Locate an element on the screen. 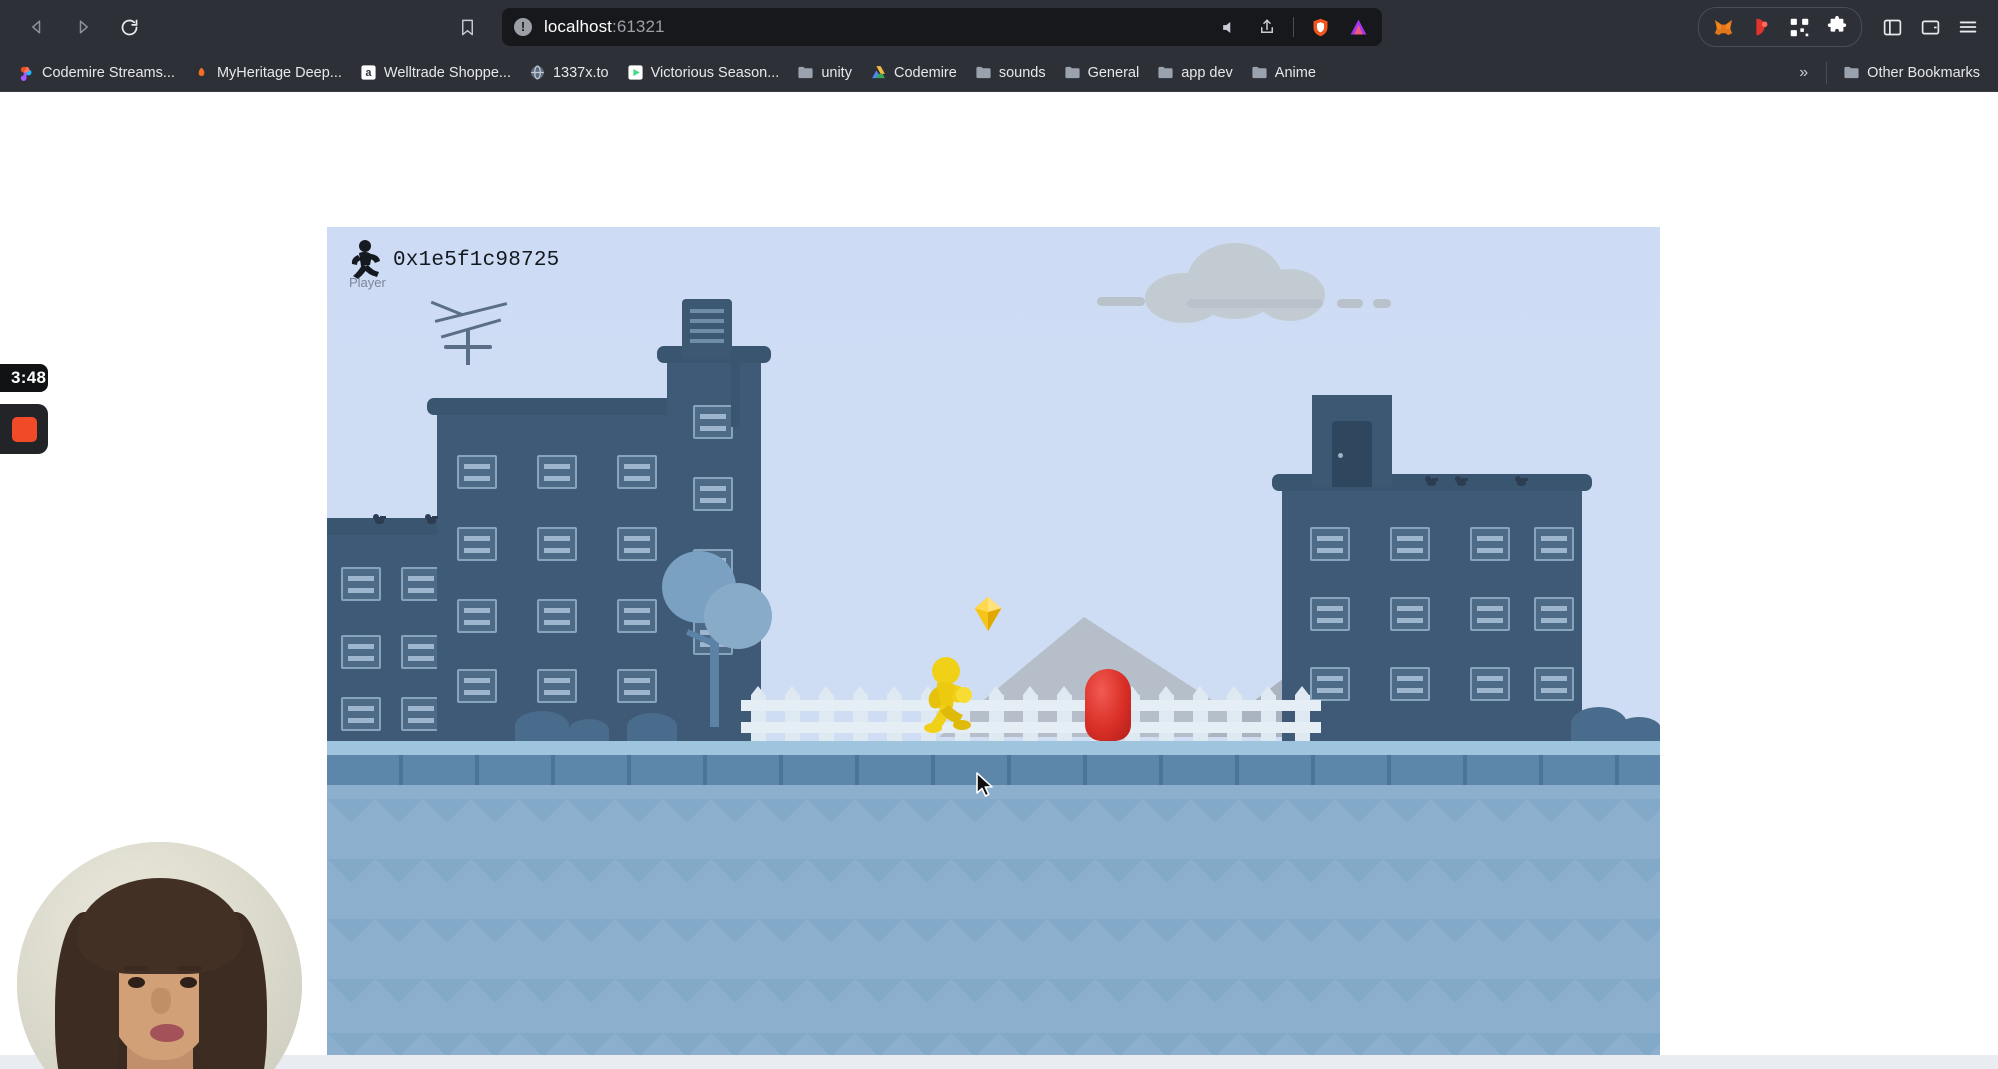 Image resolution: width=1998 pixels, height=1069 pixels. webcam-eye-right is located at coordinates (188, 982).